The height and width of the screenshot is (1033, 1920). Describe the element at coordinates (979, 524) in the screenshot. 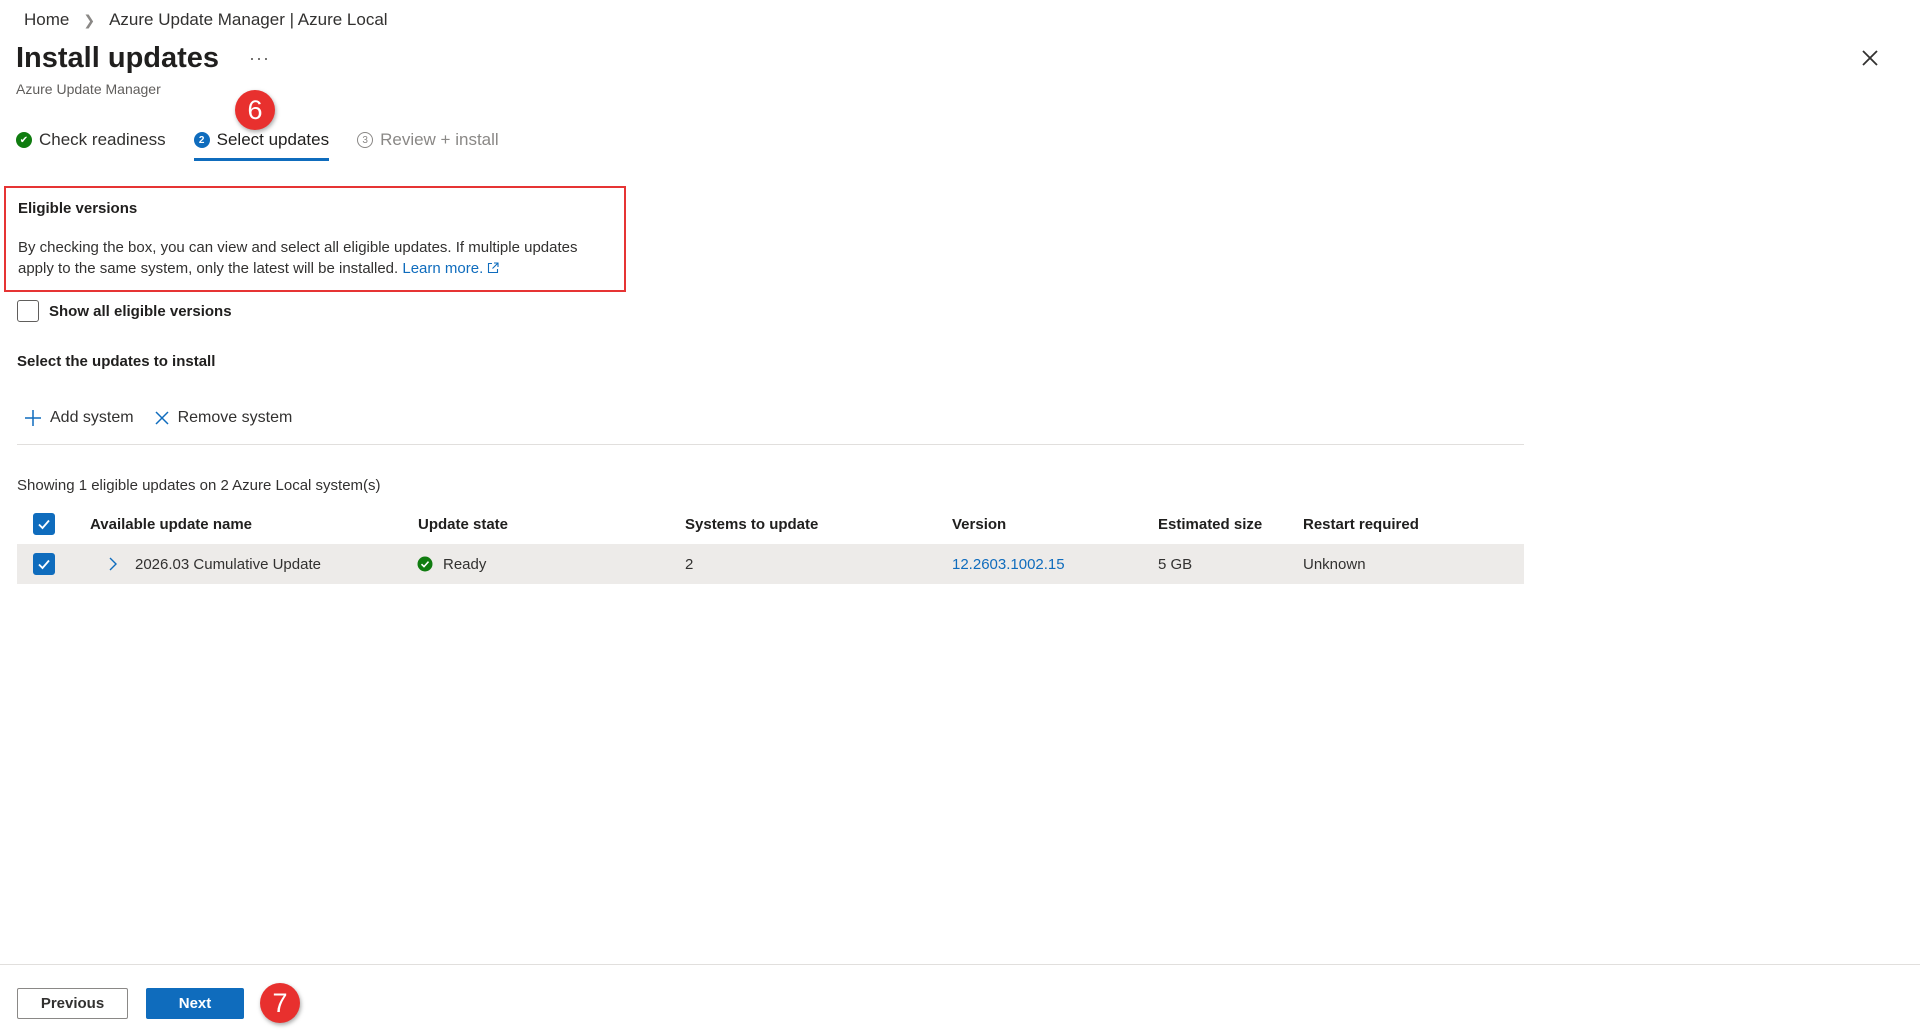

I see `column-header-version: Version` at that location.